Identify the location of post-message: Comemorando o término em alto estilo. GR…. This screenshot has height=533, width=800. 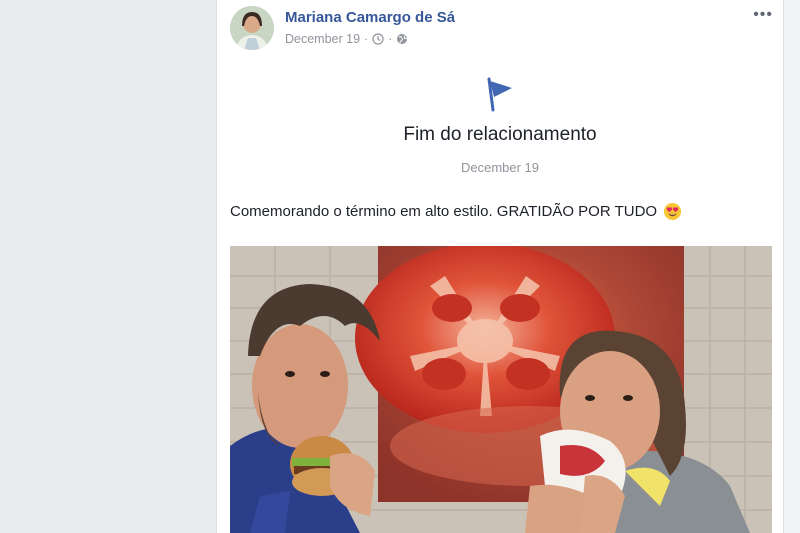
(444, 211).